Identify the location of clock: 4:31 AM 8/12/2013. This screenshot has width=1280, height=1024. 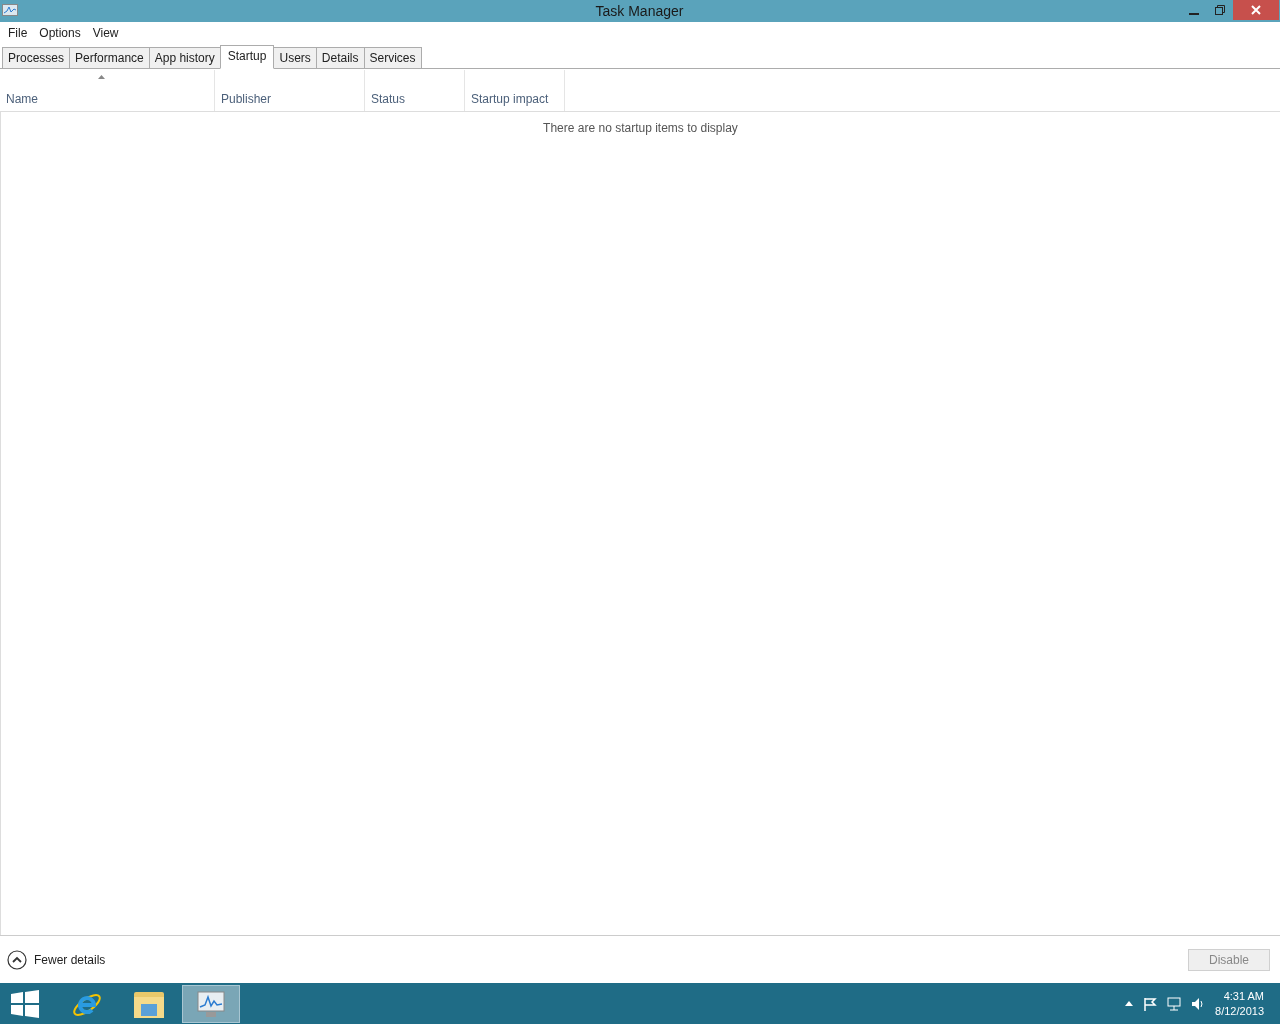
(1239, 1003).